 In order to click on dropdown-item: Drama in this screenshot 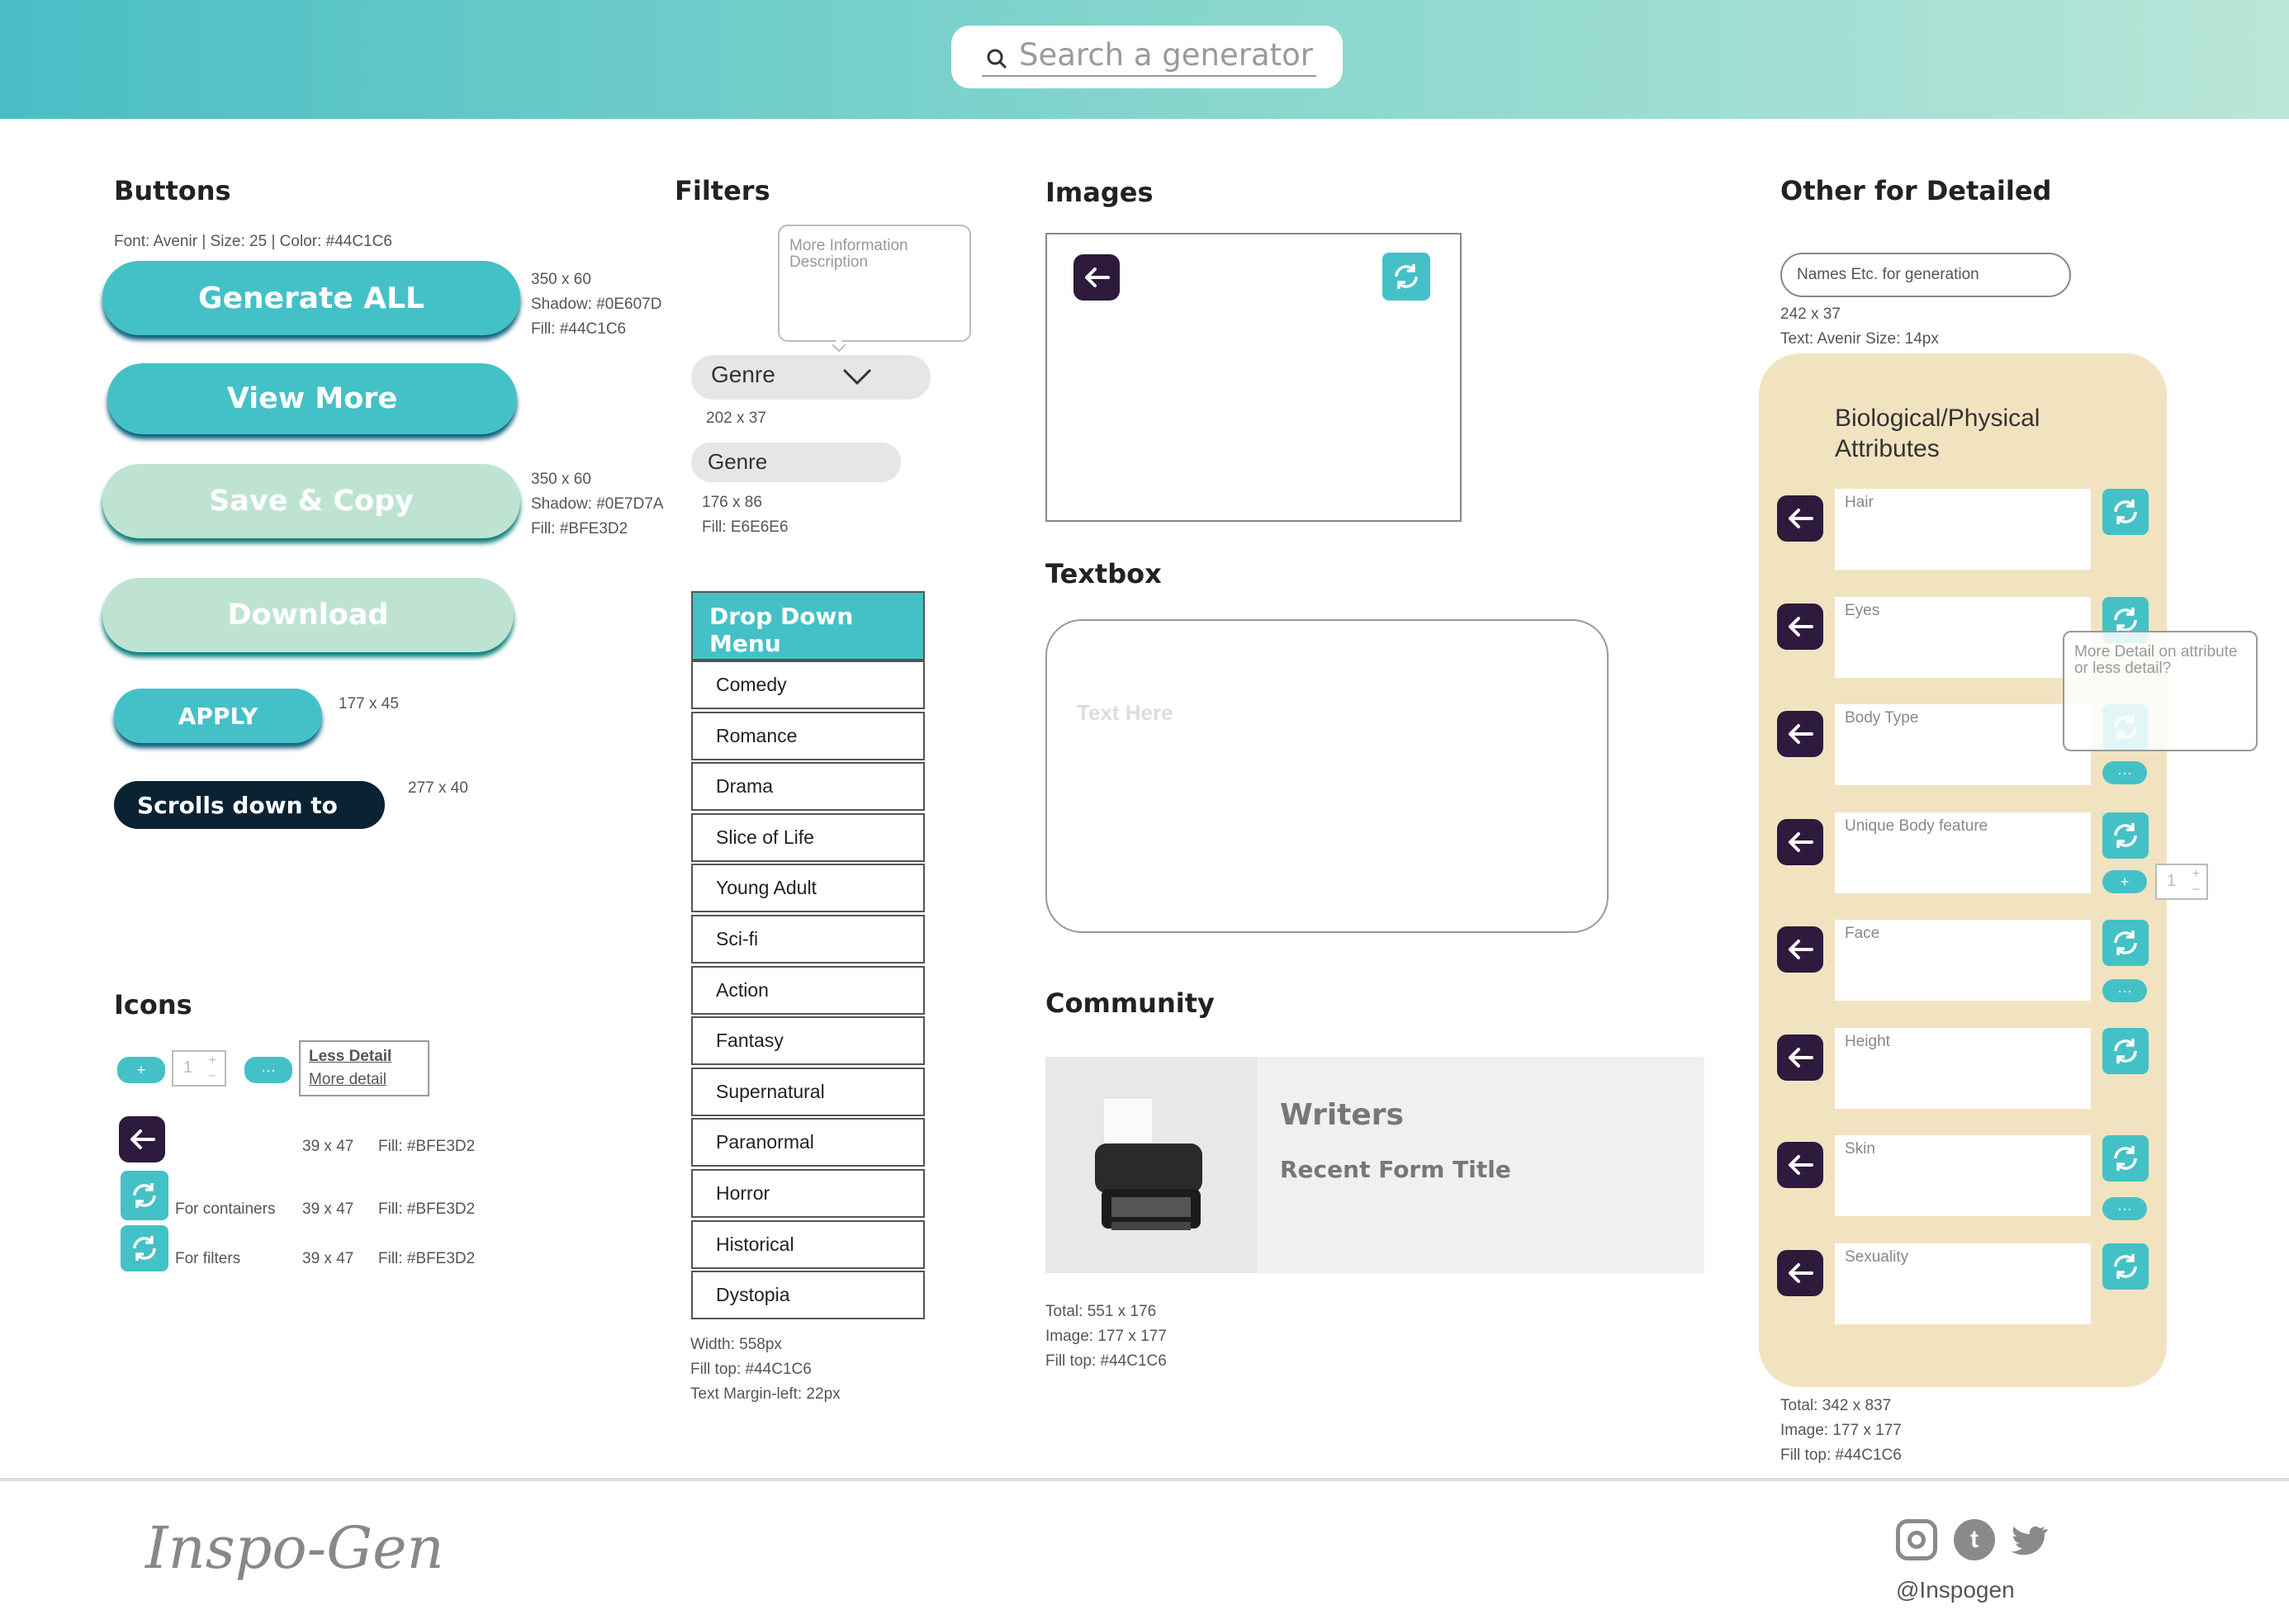, I will do `click(808, 787)`.